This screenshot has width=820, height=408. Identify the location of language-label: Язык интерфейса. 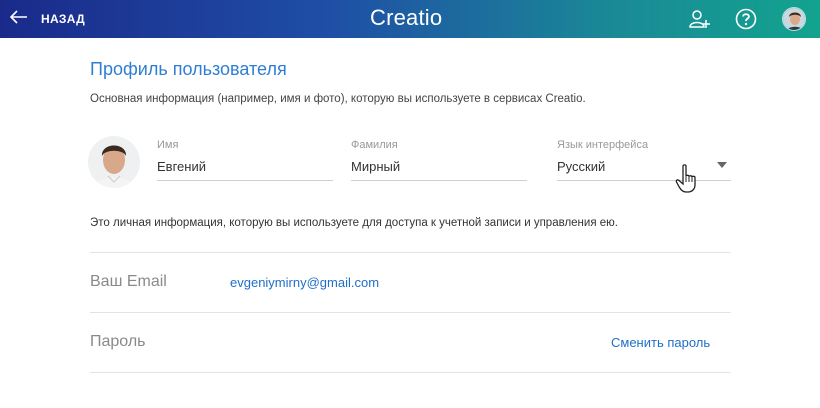
(603, 145).